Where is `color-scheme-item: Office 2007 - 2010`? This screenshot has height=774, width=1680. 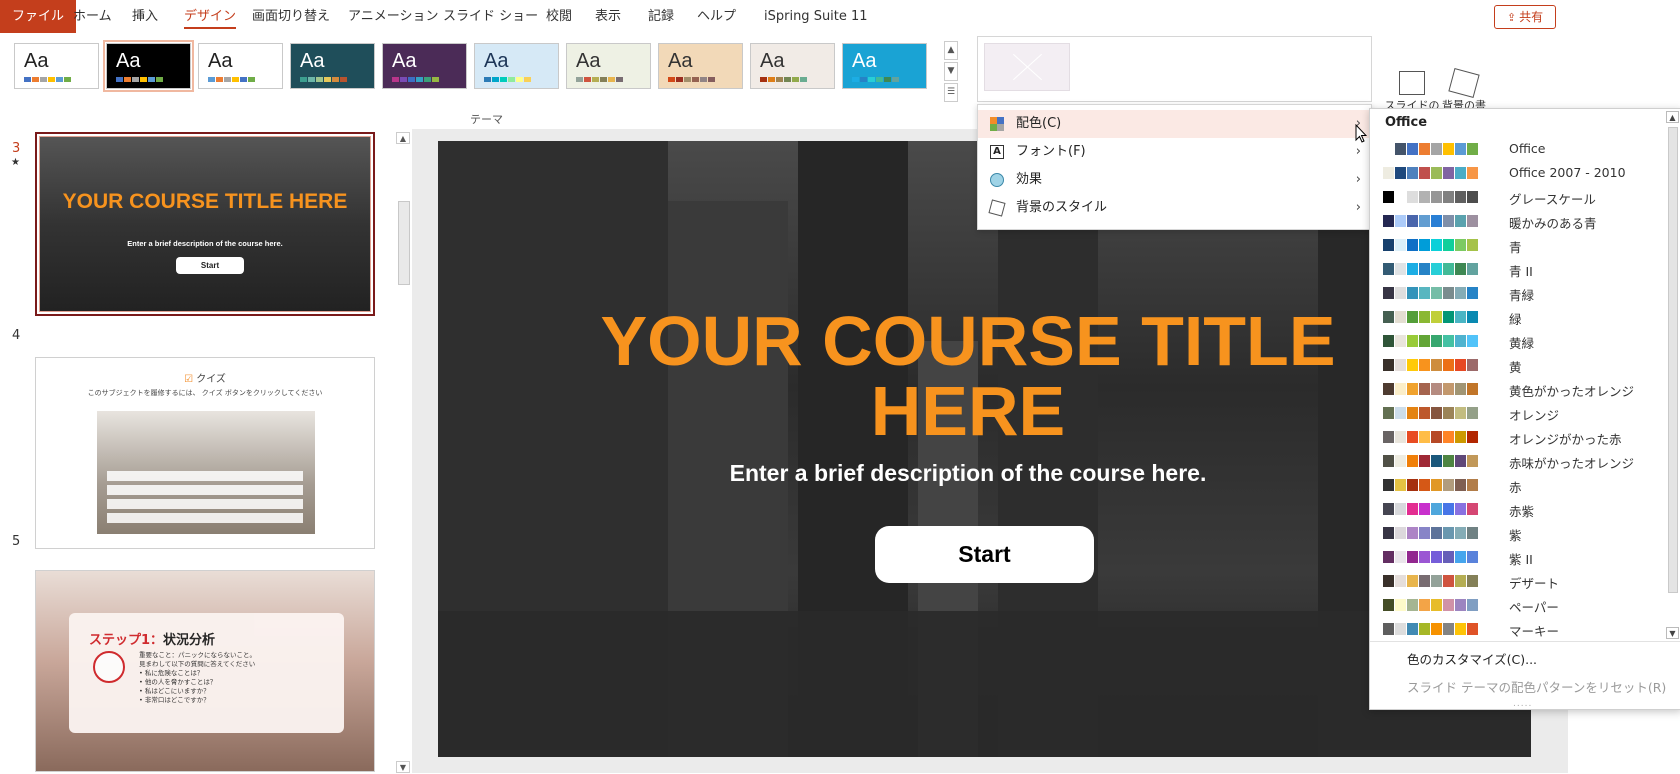
color-scheme-item: Office 2007 - 2010 is located at coordinates (1518, 173).